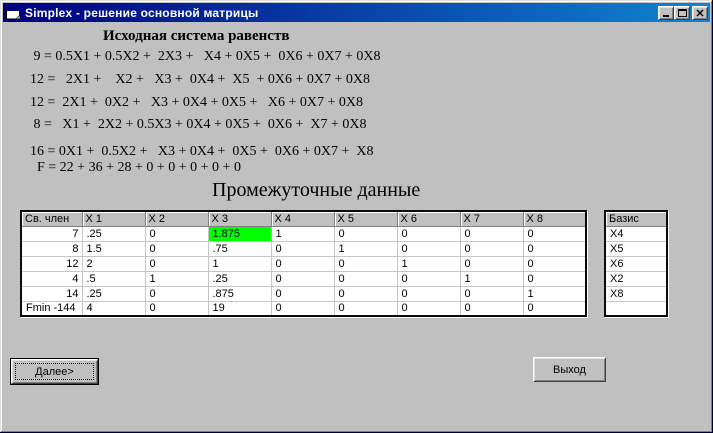  I want to click on minimize-icon, so click(666, 15).